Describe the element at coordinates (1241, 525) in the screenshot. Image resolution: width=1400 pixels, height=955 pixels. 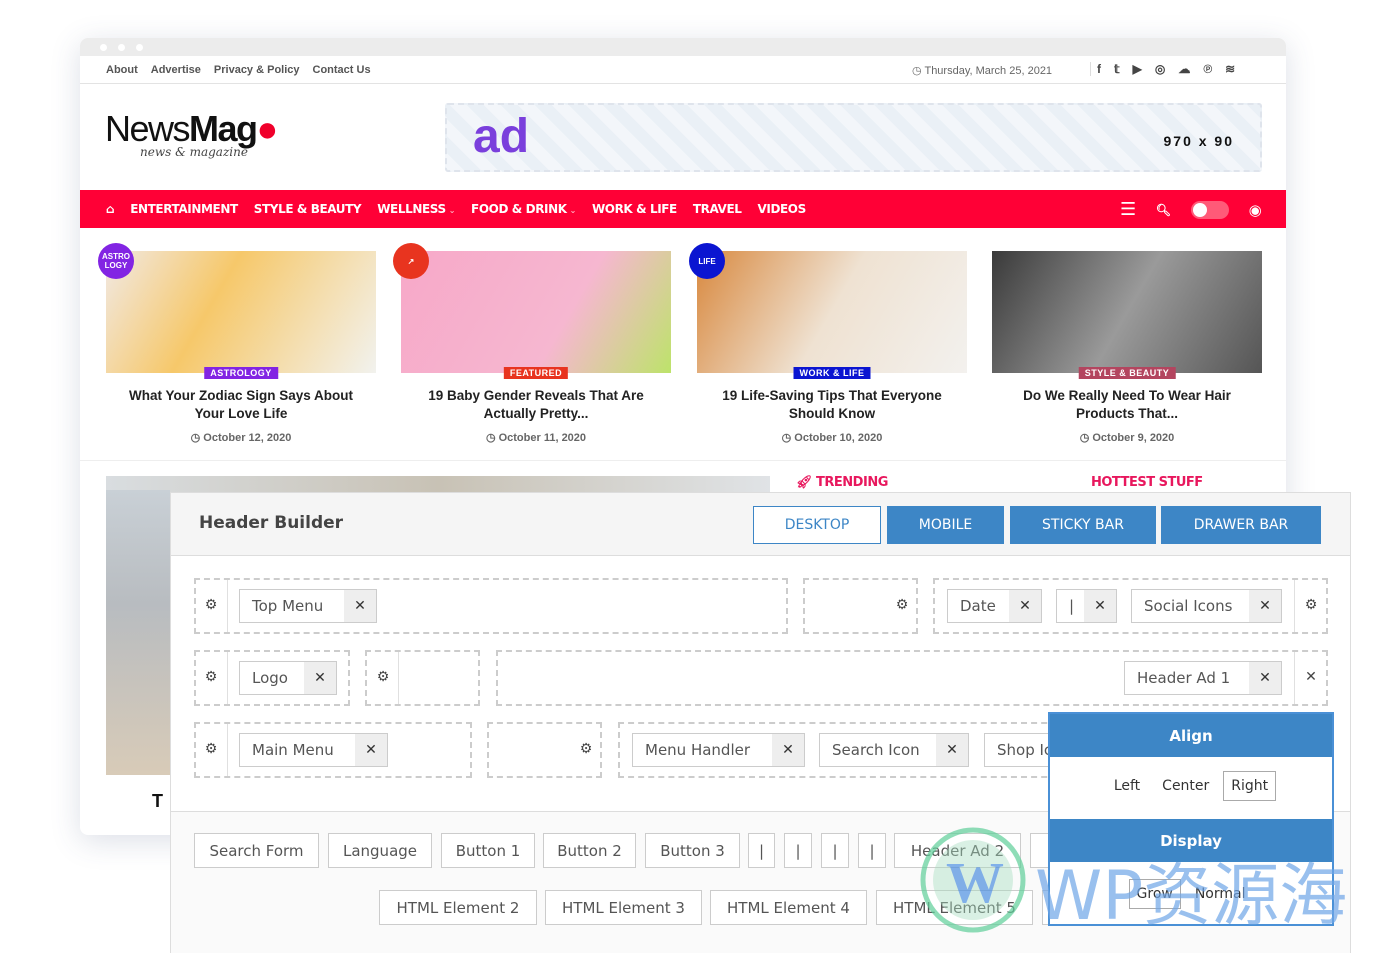
I see `tab-drawer-bar: DRAWER BAR` at that location.